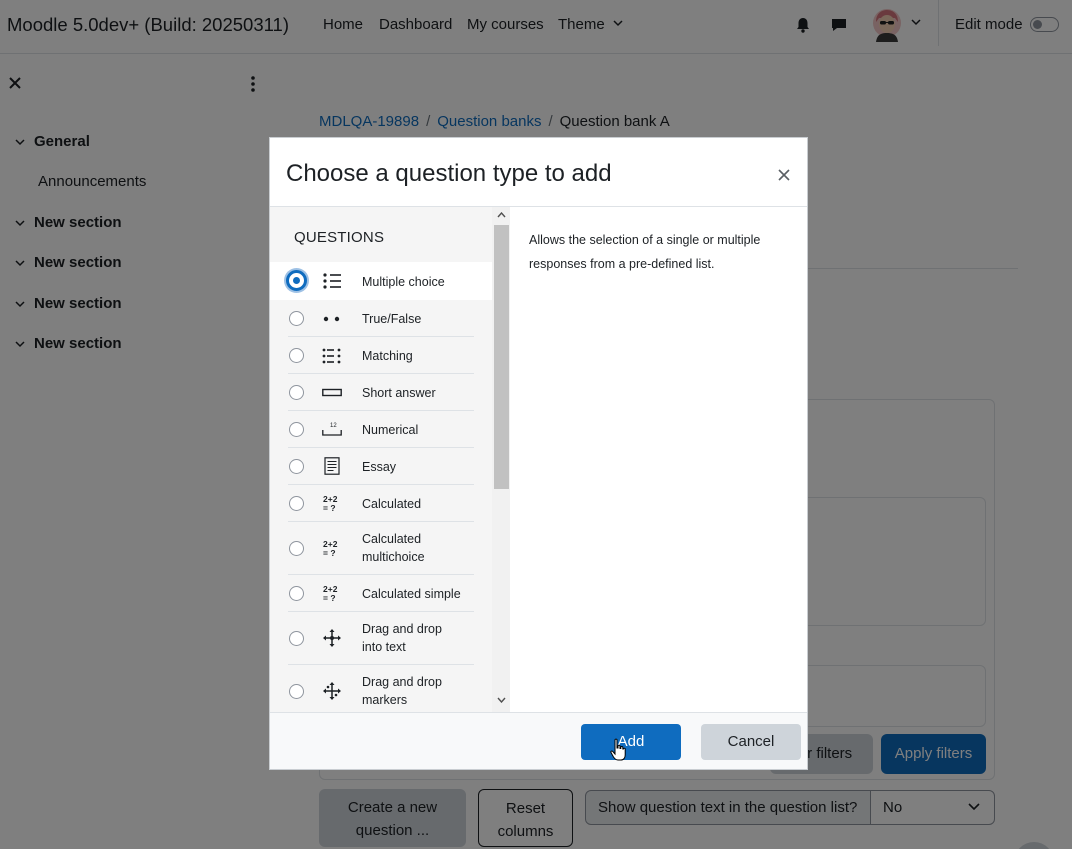 The image size is (1072, 849). Describe the element at coordinates (403, 282) in the screenshot. I see `question-type-label: Multiple choice` at that location.